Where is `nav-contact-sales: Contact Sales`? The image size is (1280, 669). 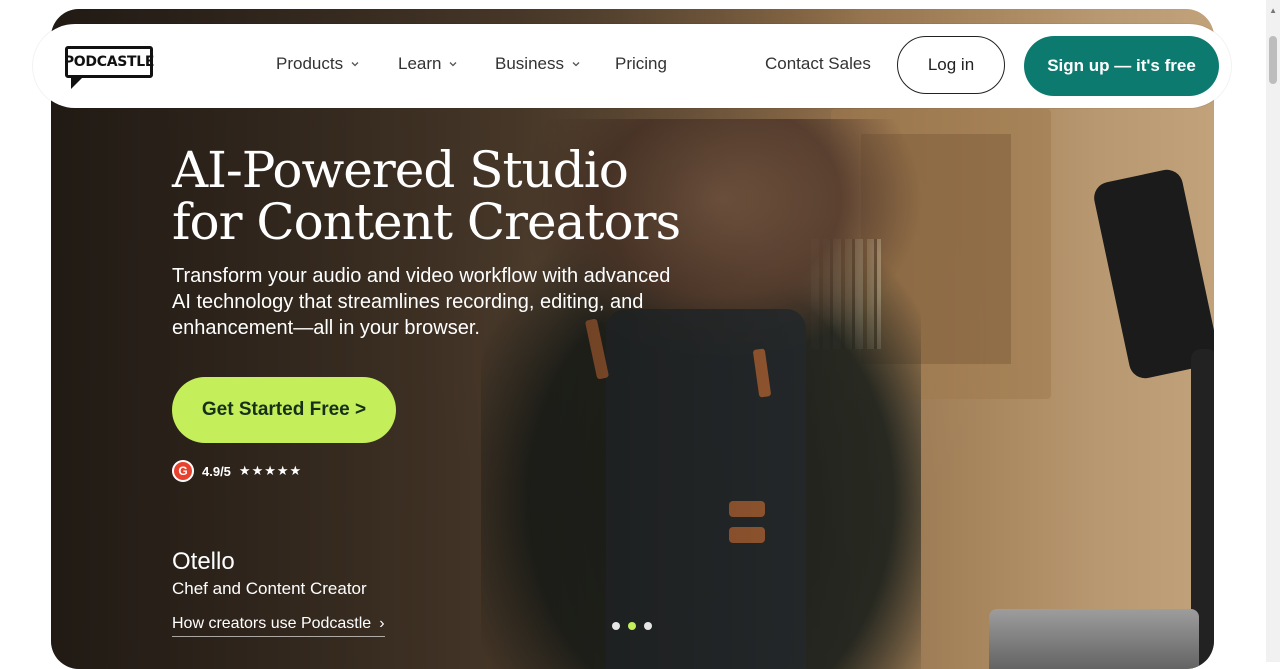 nav-contact-sales: Contact Sales is located at coordinates (818, 64).